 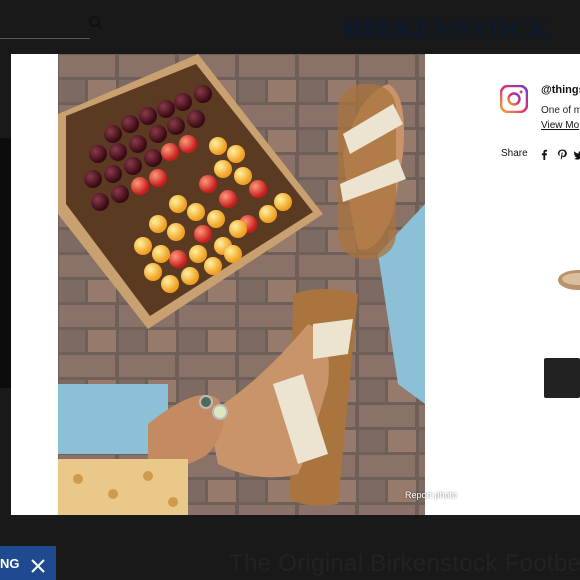 I want to click on search-field-underline, so click(x=45, y=38).